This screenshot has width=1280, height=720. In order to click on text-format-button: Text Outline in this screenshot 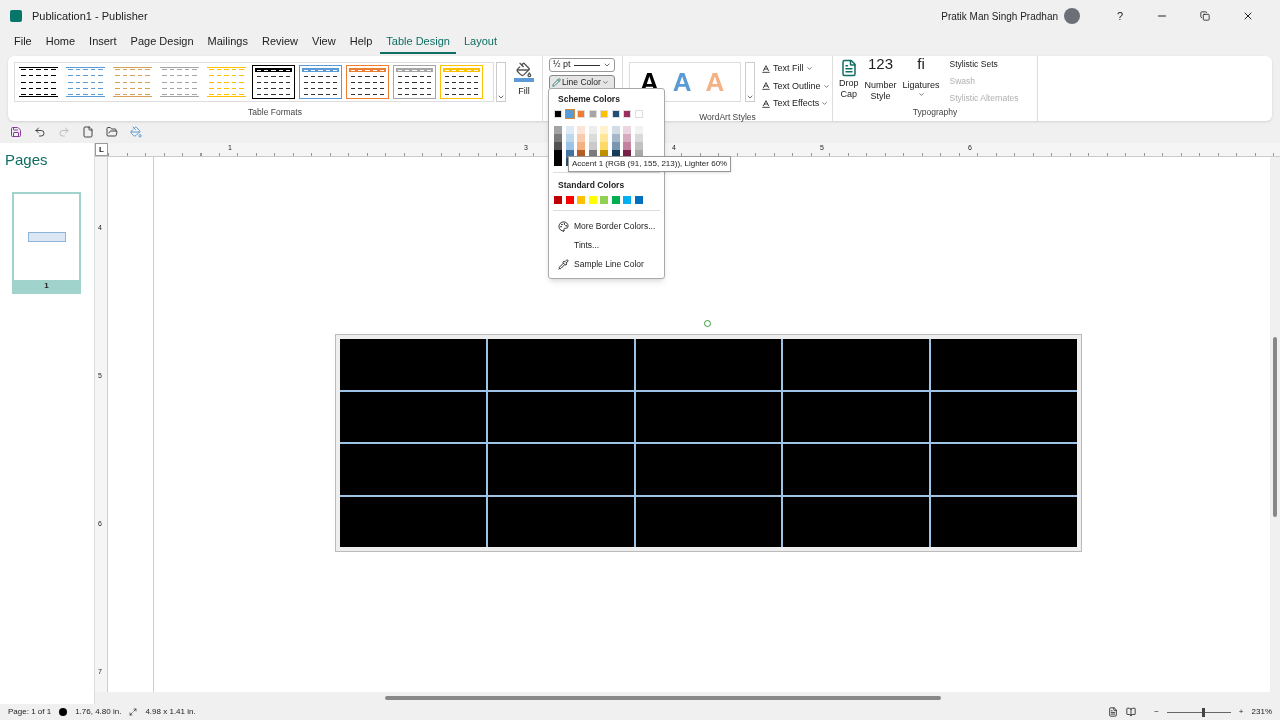, I will do `click(795, 86)`.